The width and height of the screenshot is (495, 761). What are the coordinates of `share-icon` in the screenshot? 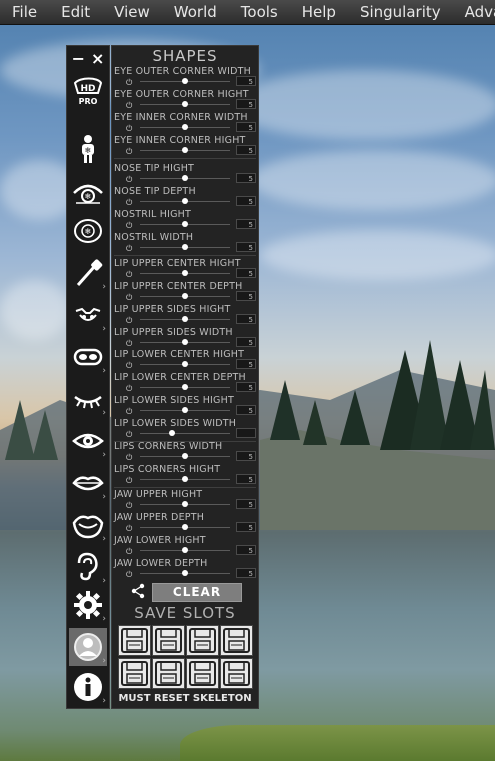 It's located at (138, 591).